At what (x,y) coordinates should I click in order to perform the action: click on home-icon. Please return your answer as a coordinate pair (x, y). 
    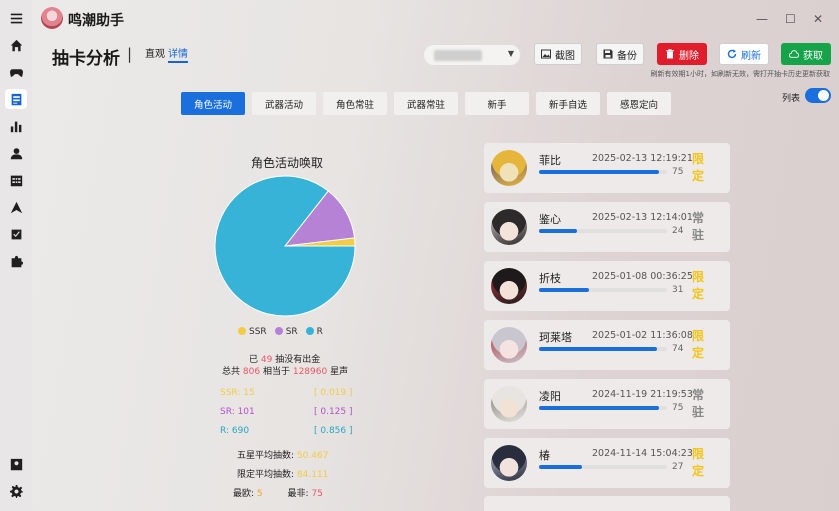
    Looking at the image, I should click on (16, 45).